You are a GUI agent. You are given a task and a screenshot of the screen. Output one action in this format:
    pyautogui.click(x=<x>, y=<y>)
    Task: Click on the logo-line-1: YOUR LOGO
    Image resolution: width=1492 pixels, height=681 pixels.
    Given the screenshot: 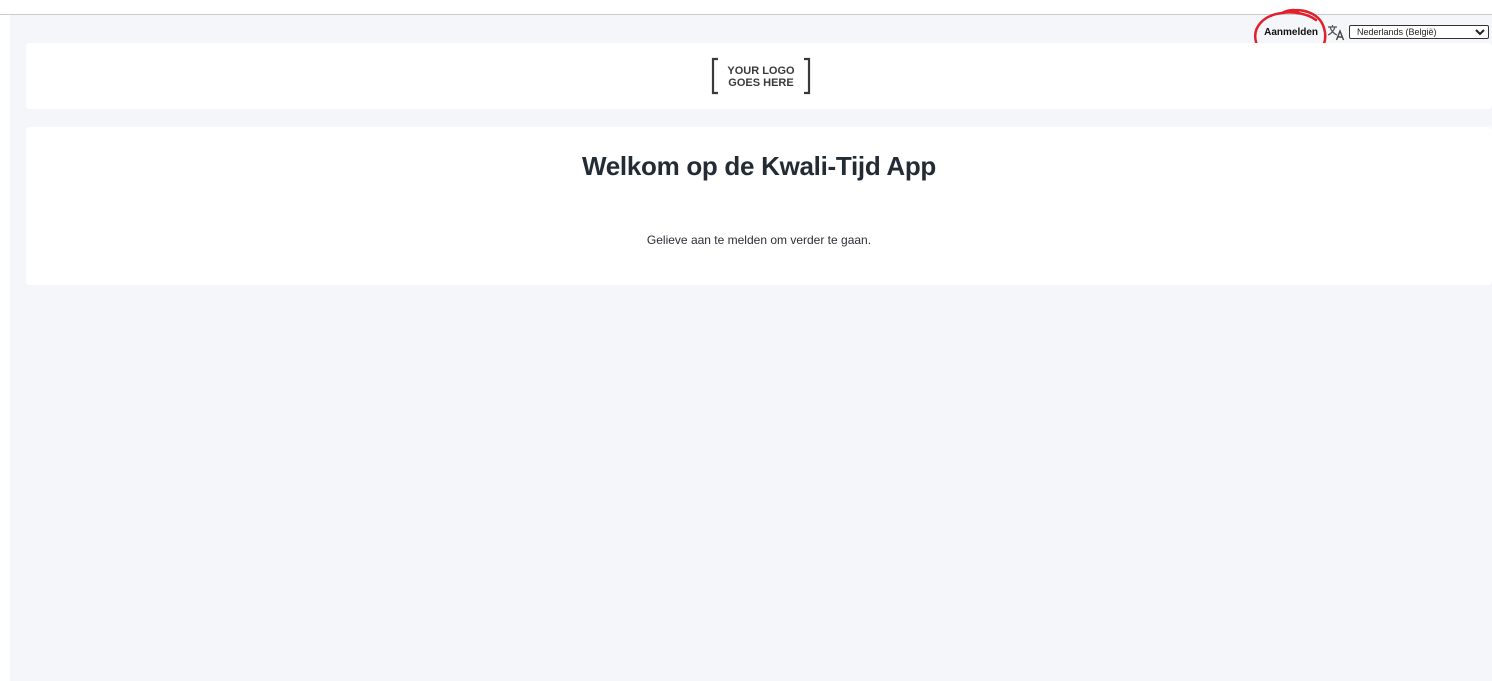 What is the action you would take?
    pyautogui.click(x=761, y=71)
    